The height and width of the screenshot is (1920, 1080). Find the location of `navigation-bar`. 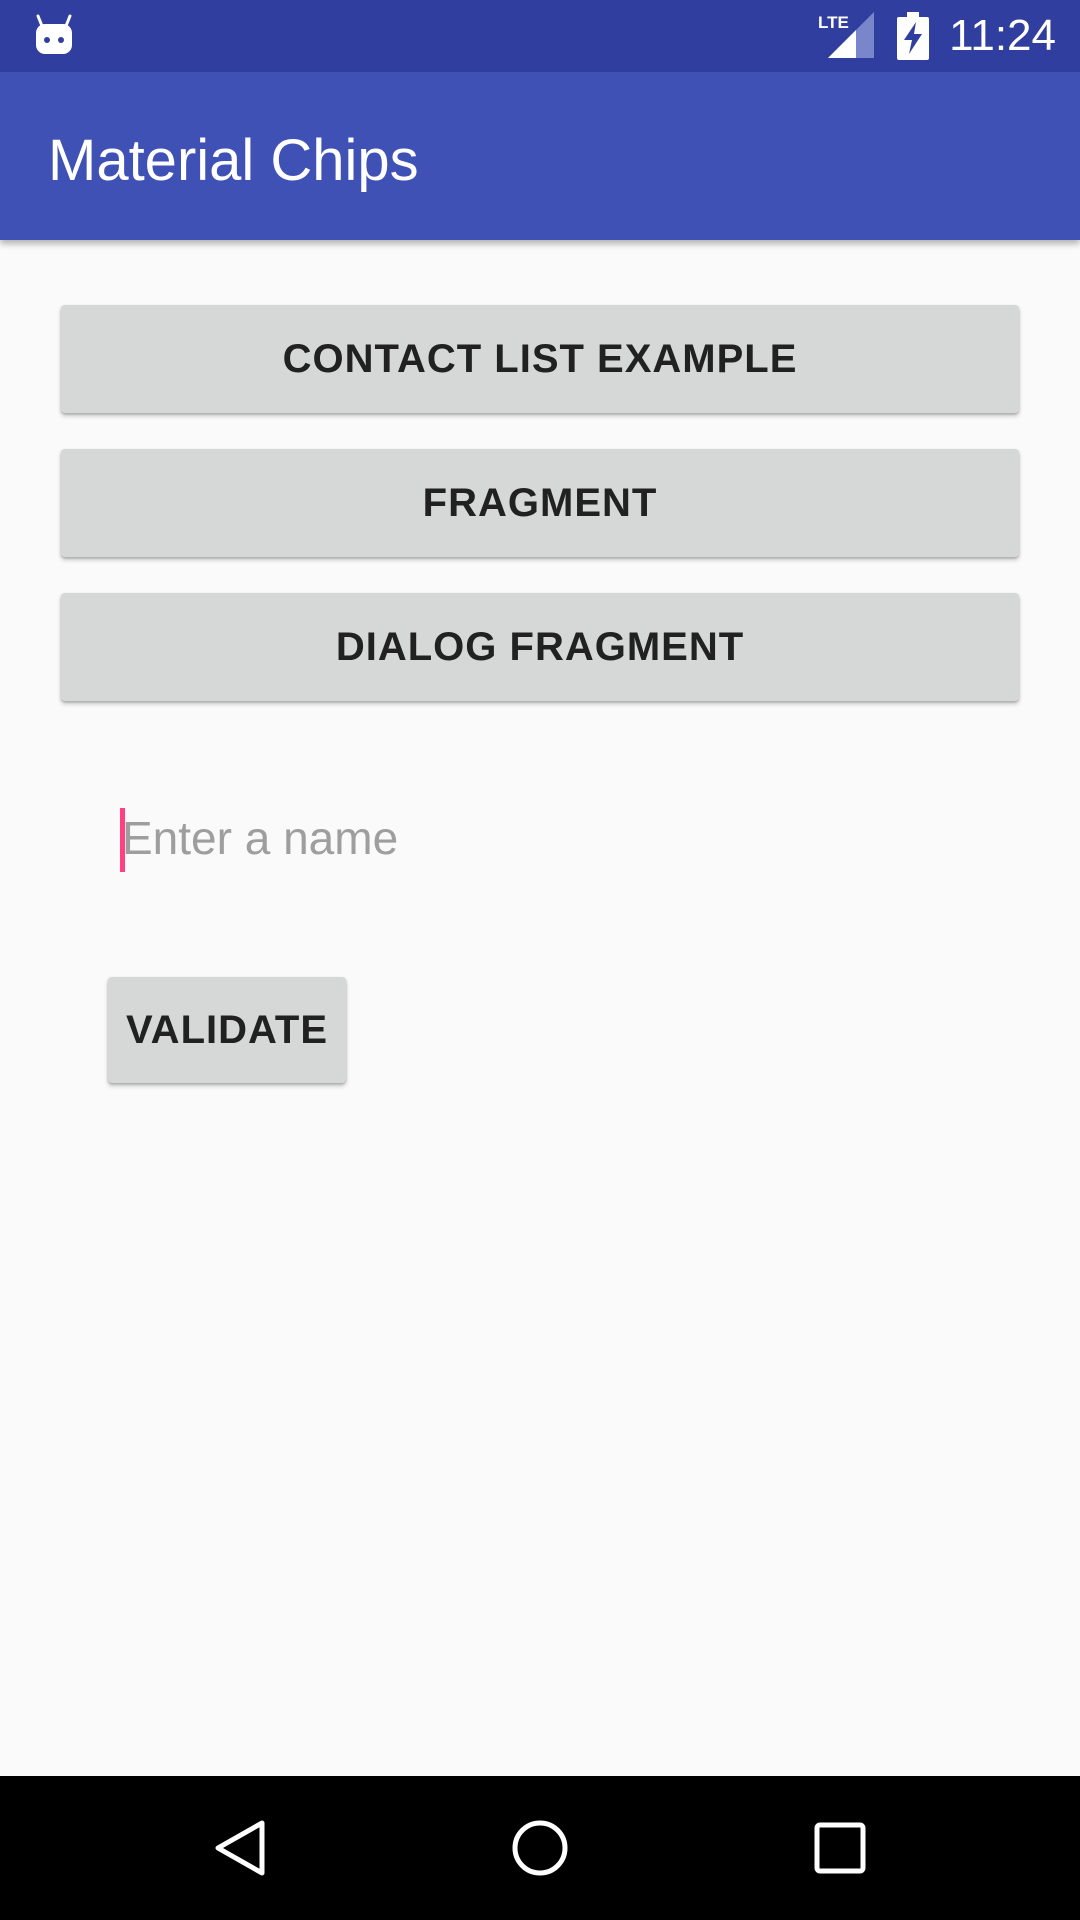

navigation-bar is located at coordinates (540, 1848).